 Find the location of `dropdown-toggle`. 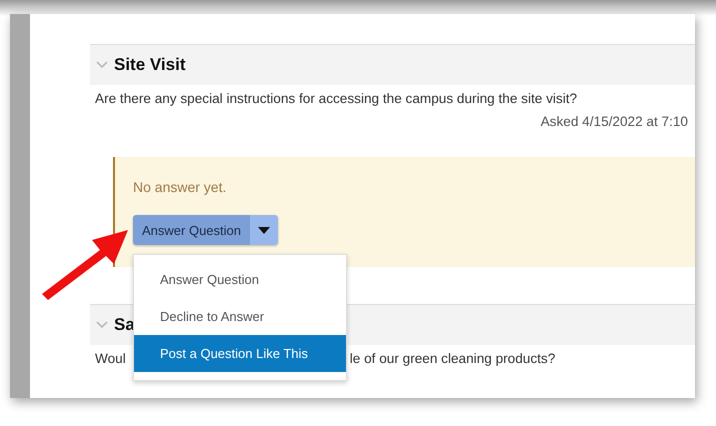

dropdown-toggle is located at coordinates (264, 230).